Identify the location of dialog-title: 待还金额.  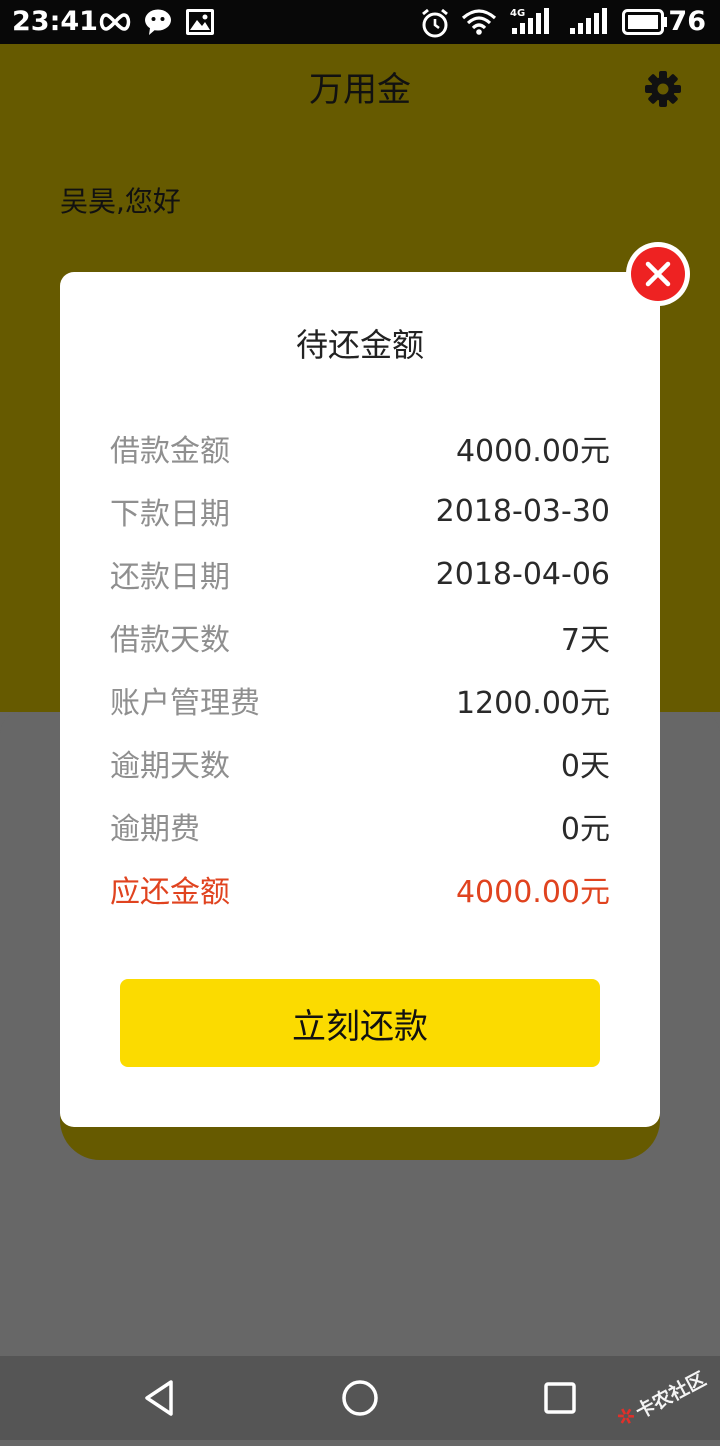
(359, 345).